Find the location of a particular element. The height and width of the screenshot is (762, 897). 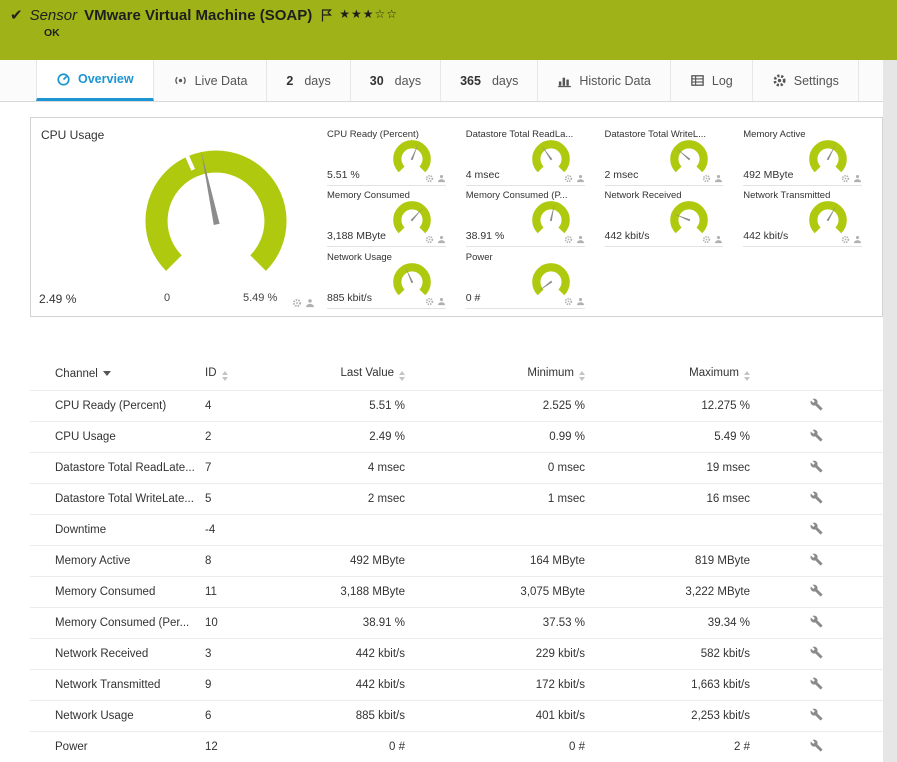

channel-name: Network Received is located at coordinates (117, 654).